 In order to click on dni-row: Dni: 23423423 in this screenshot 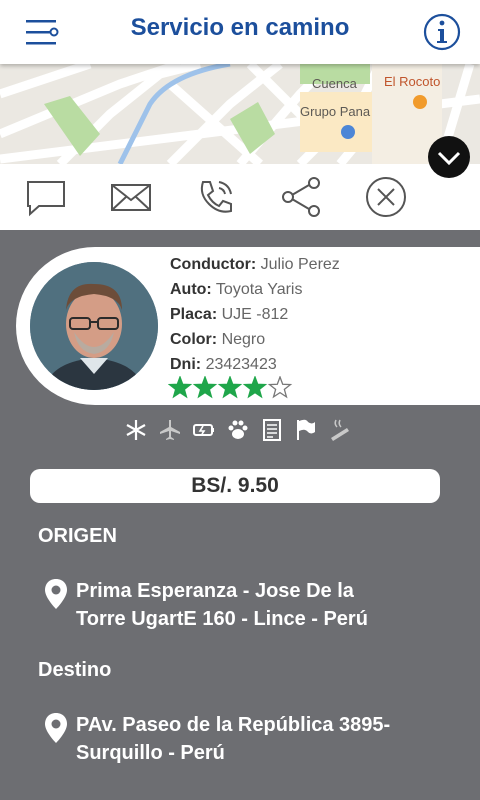, I will do `click(255, 364)`.